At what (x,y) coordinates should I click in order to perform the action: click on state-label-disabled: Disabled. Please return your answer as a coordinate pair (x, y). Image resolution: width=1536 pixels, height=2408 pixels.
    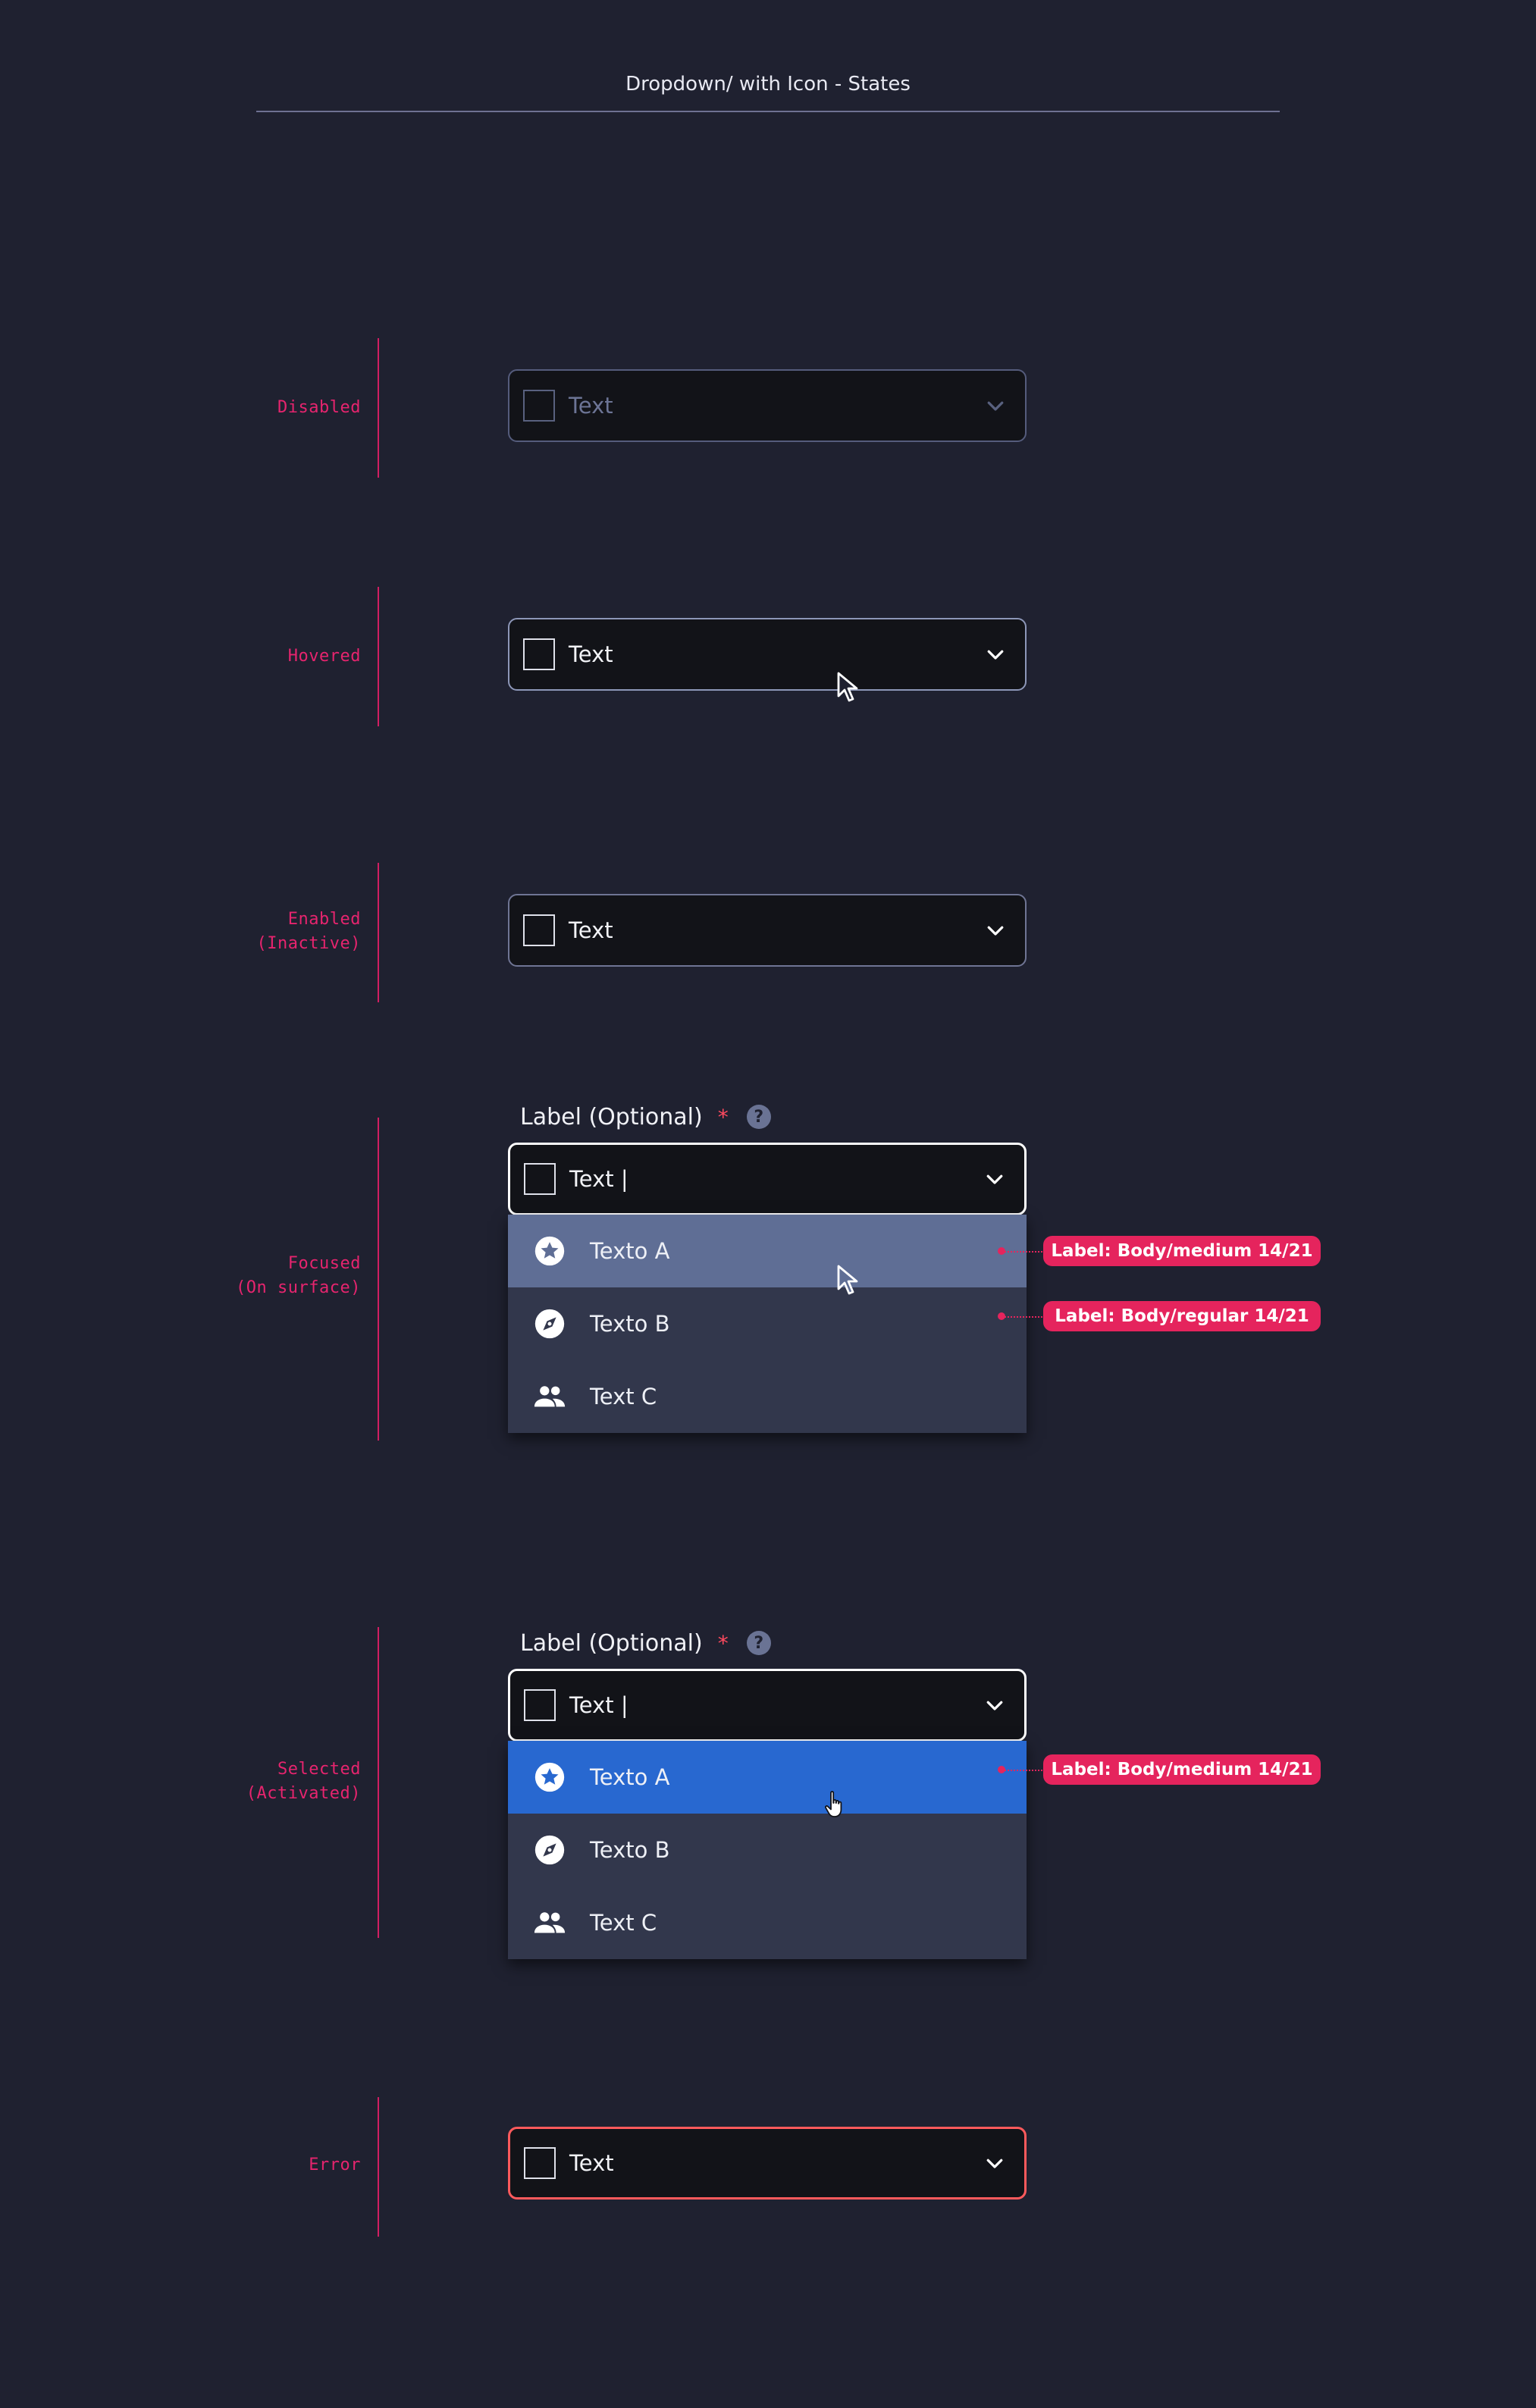
    Looking at the image, I should click on (319, 407).